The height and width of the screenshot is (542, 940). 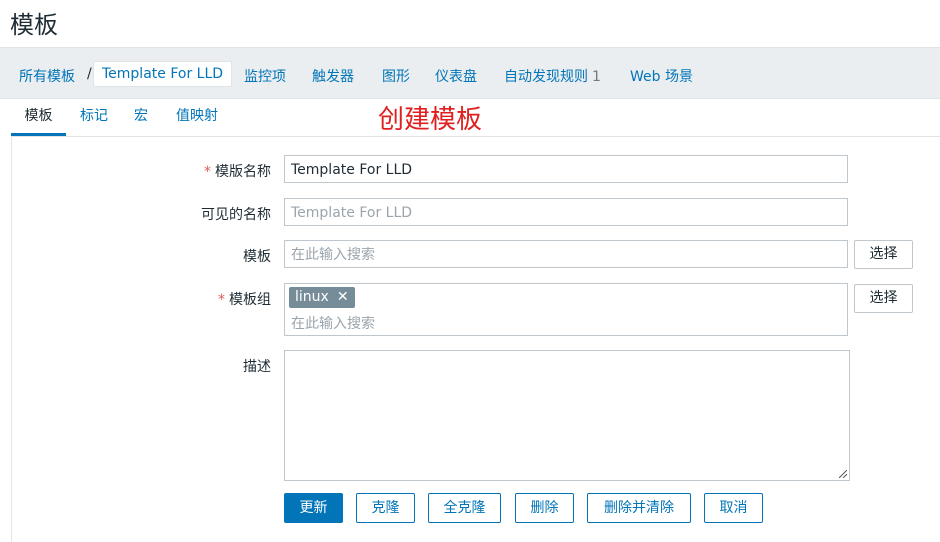 What do you see at coordinates (257, 257) in the screenshot?
I see `templates-label: 模板` at bounding box center [257, 257].